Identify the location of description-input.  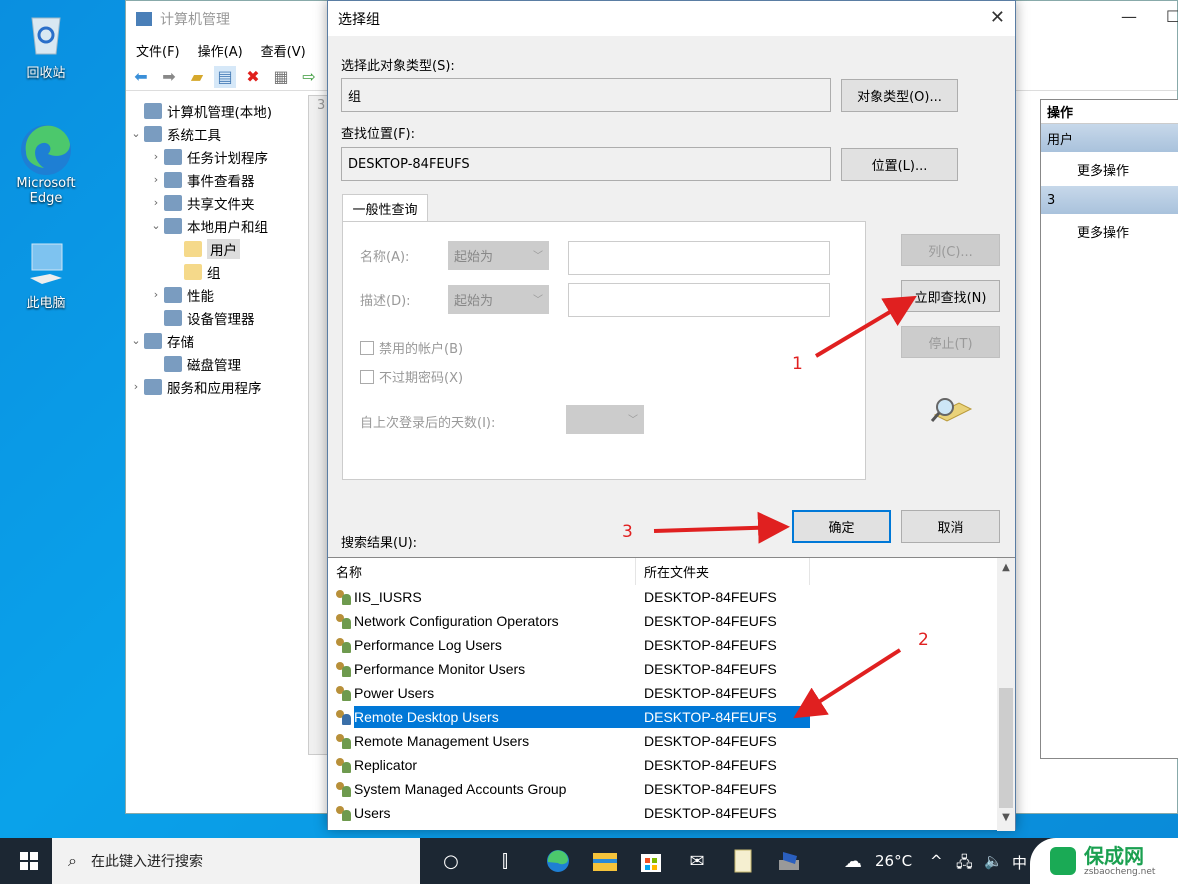
(699, 300).